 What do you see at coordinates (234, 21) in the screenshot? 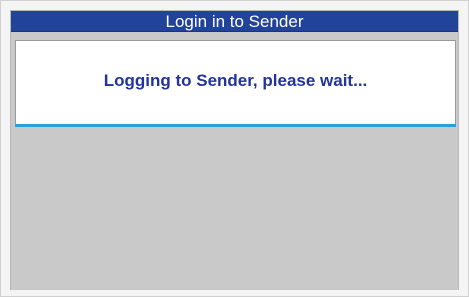
I see `dialog-title: Login in to Sender` at bounding box center [234, 21].